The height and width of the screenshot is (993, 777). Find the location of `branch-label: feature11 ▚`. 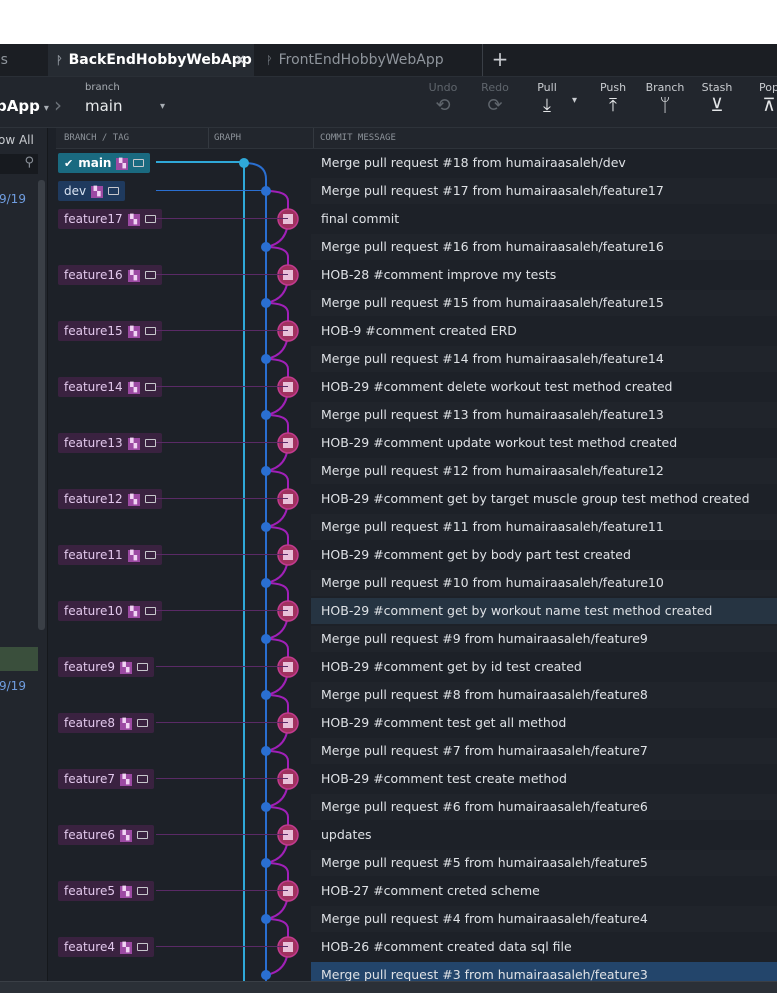

branch-label: feature11 ▚ is located at coordinates (110, 555).